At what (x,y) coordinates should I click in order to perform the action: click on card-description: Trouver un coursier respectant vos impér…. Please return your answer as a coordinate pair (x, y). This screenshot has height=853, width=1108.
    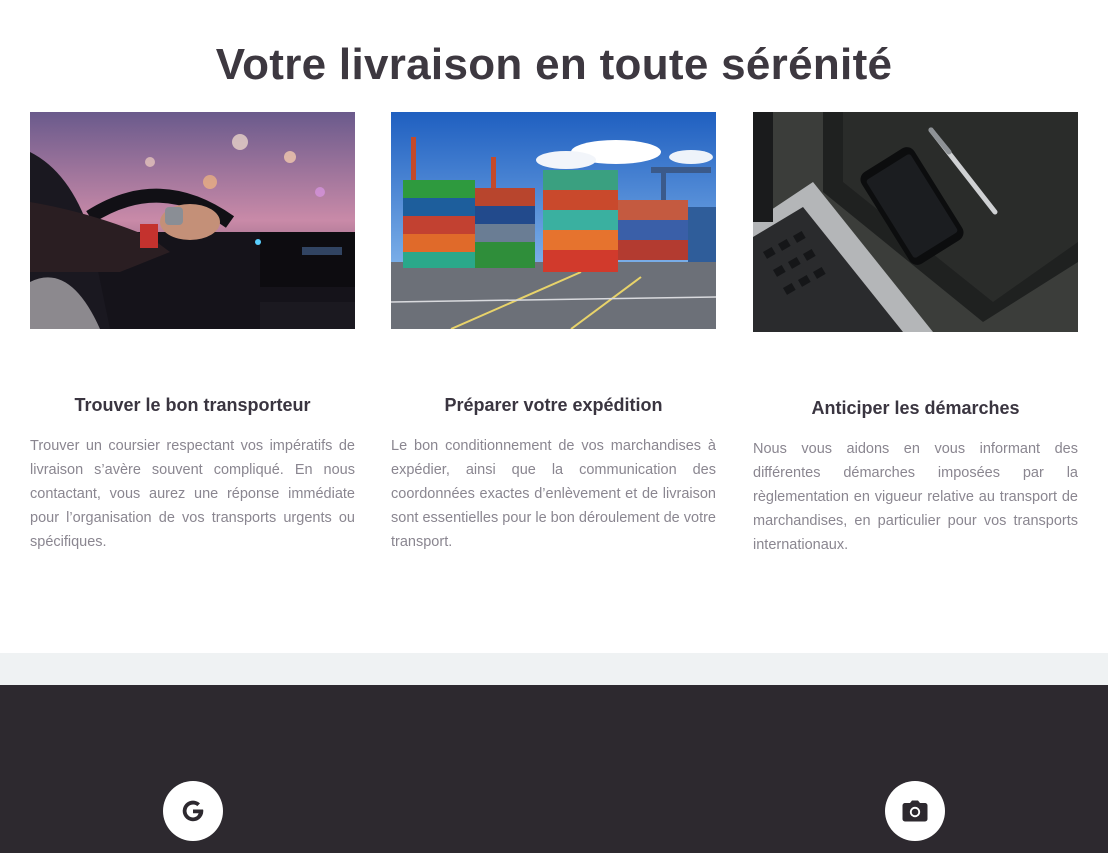
    Looking at the image, I should click on (192, 494).